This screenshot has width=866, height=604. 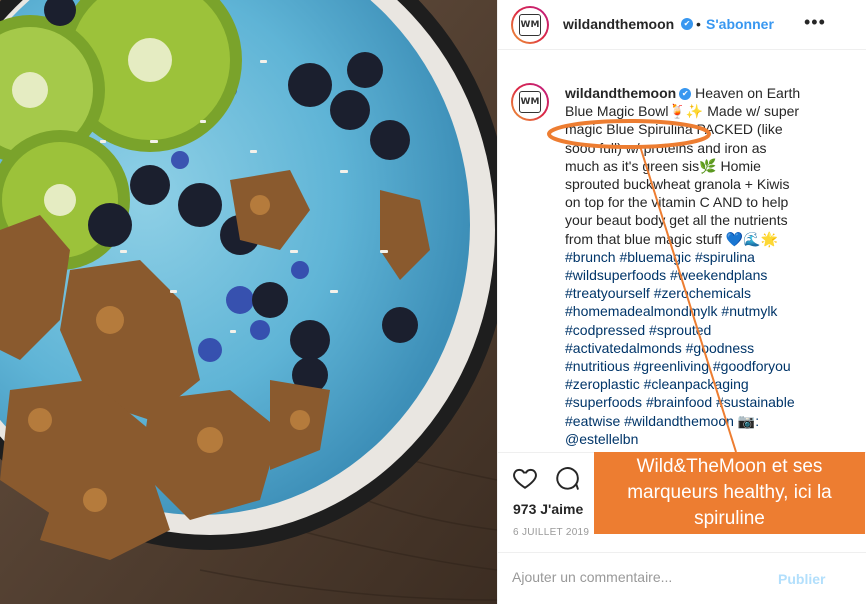 What do you see at coordinates (659, 348) in the screenshot?
I see `hashtag-line: #activatedalmonds #goodness` at bounding box center [659, 348].